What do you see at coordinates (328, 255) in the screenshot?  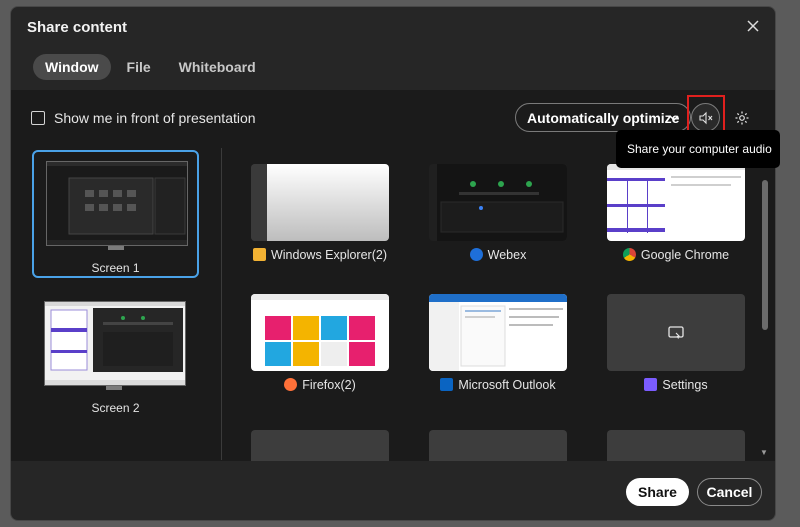 I see `app-label: Windows Explorer(2)` at bounding box center [328, 255].